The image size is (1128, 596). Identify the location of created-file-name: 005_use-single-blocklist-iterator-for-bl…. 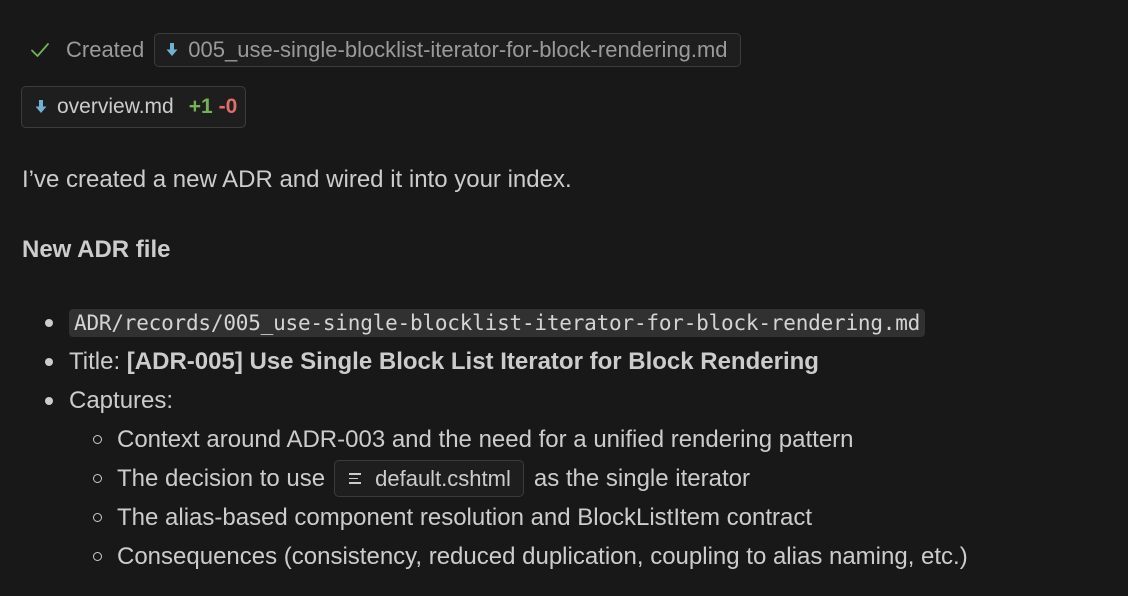
(458, 49).